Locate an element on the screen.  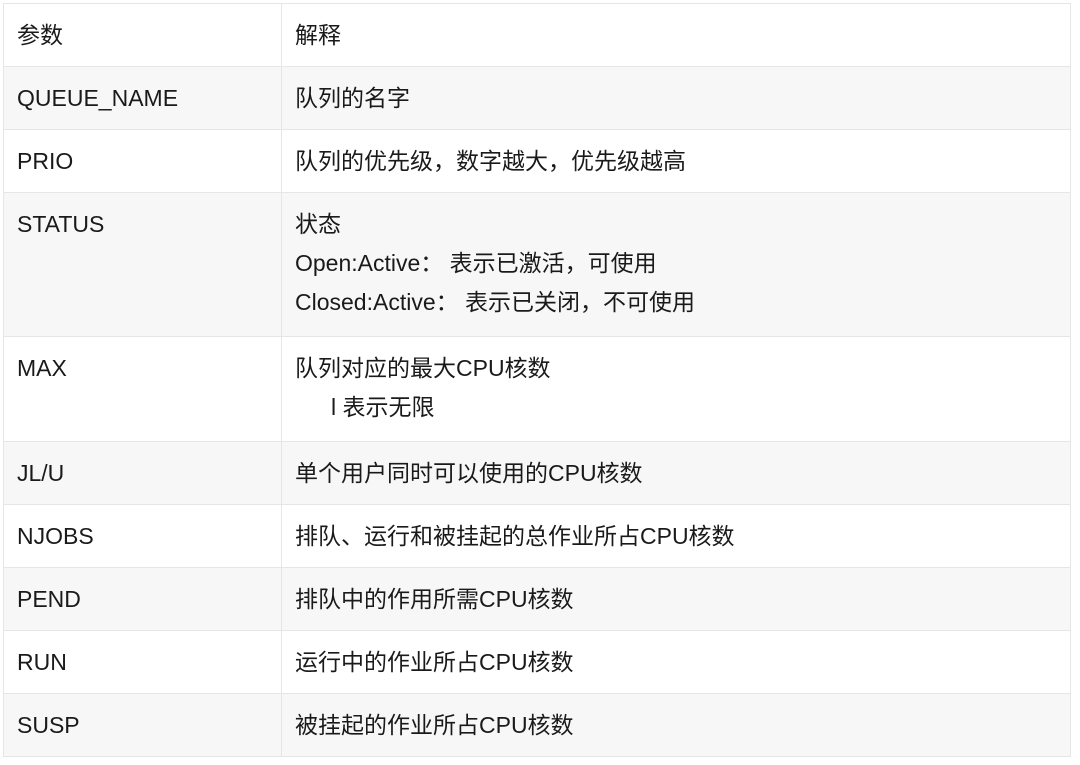
table-row: JL/U 单个用户同时可以使用的CPU核数 is located at coordinates (537, 473).